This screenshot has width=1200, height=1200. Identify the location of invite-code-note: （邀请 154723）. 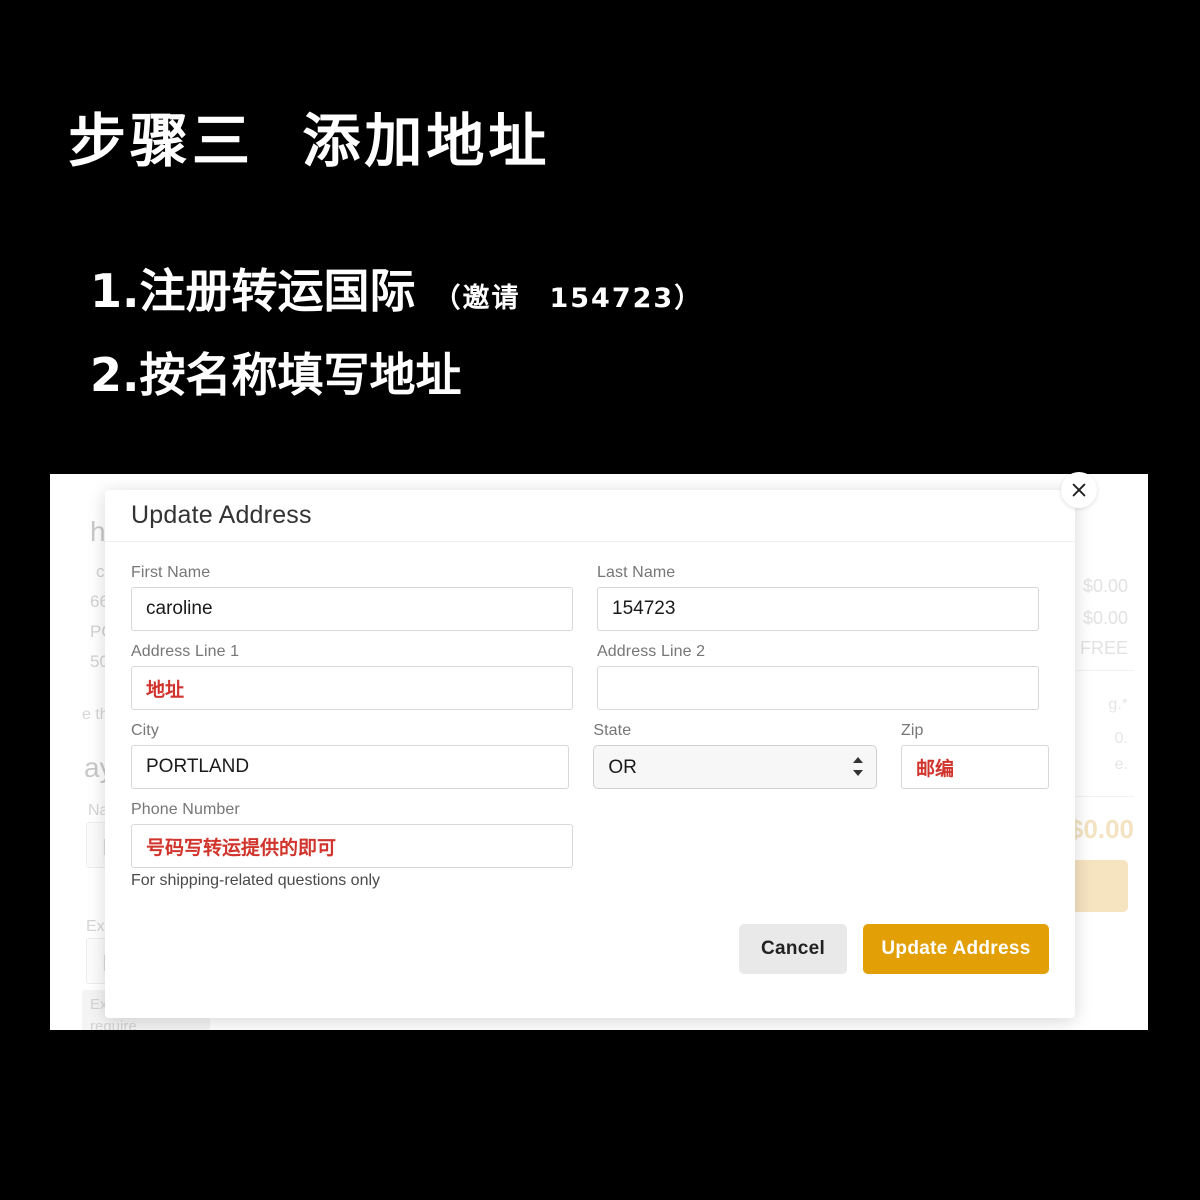
(568, 298).